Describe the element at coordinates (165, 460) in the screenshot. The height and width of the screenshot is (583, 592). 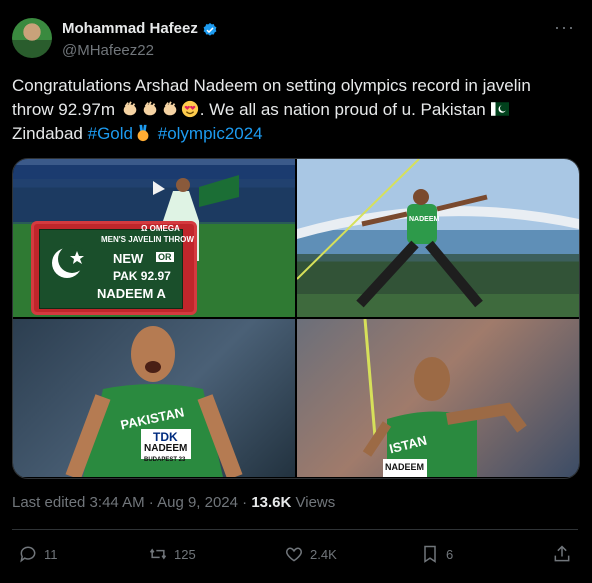
I see `jersey-event: BUDAPEST 23` at that location.